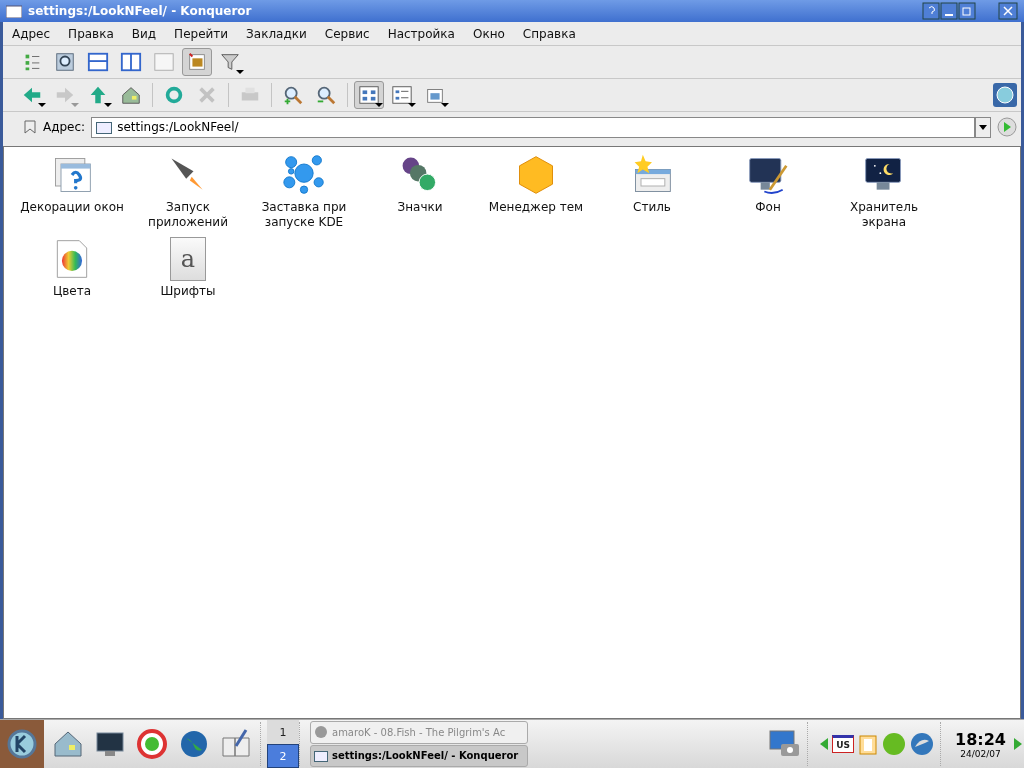 Image resolution: width=1024 pixels, height=768 pixels. I want to click on menu-item: Закладки, so click(276, 33).